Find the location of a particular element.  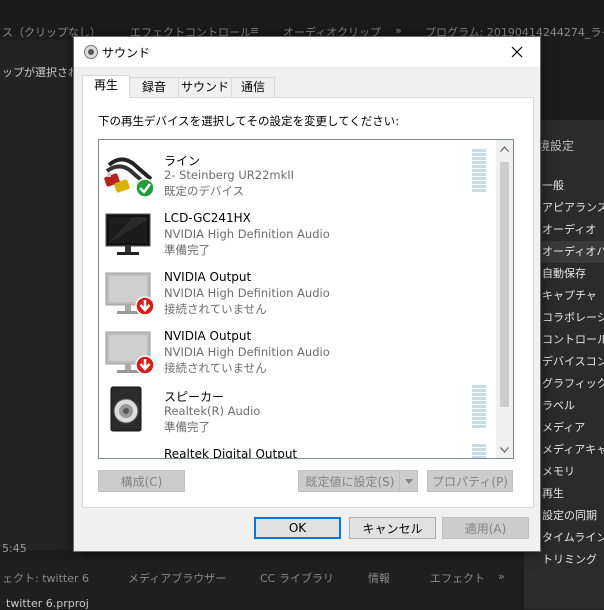

bg-project-file: twitter 6.prproj is located at coordinates (47, 603).